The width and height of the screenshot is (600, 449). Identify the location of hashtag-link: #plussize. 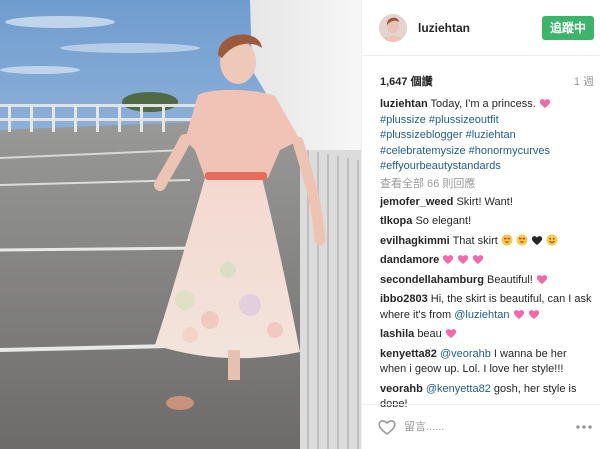
(403, 120).